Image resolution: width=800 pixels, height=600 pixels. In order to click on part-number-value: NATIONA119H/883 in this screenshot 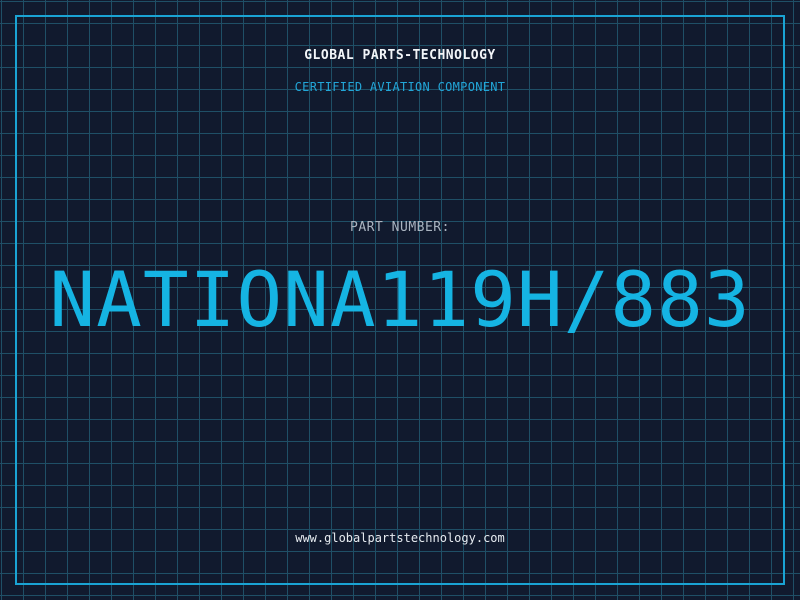, I will do `click(400, 299)`.